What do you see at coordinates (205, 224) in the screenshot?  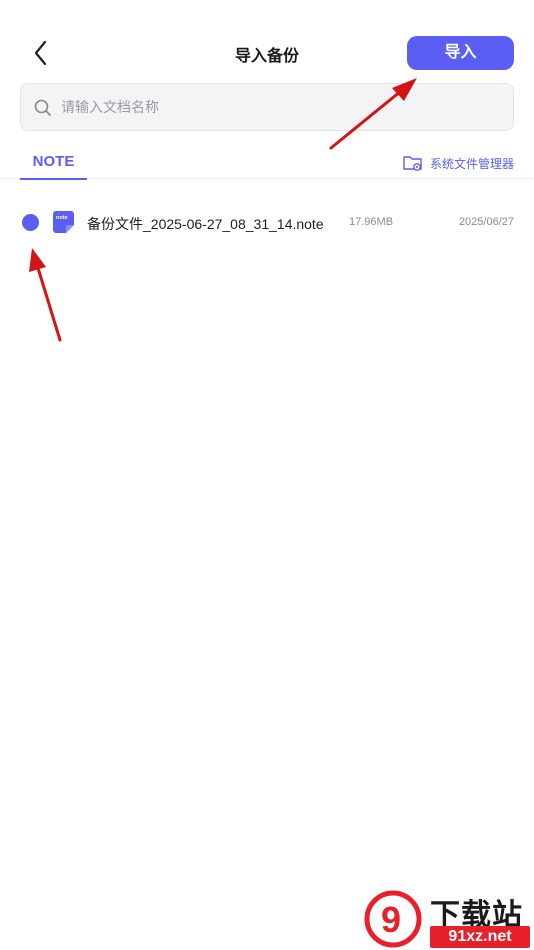 I see `file-name: 备份文件_2025-06-27_08_31_14.note` at bounding box center [205, 224].